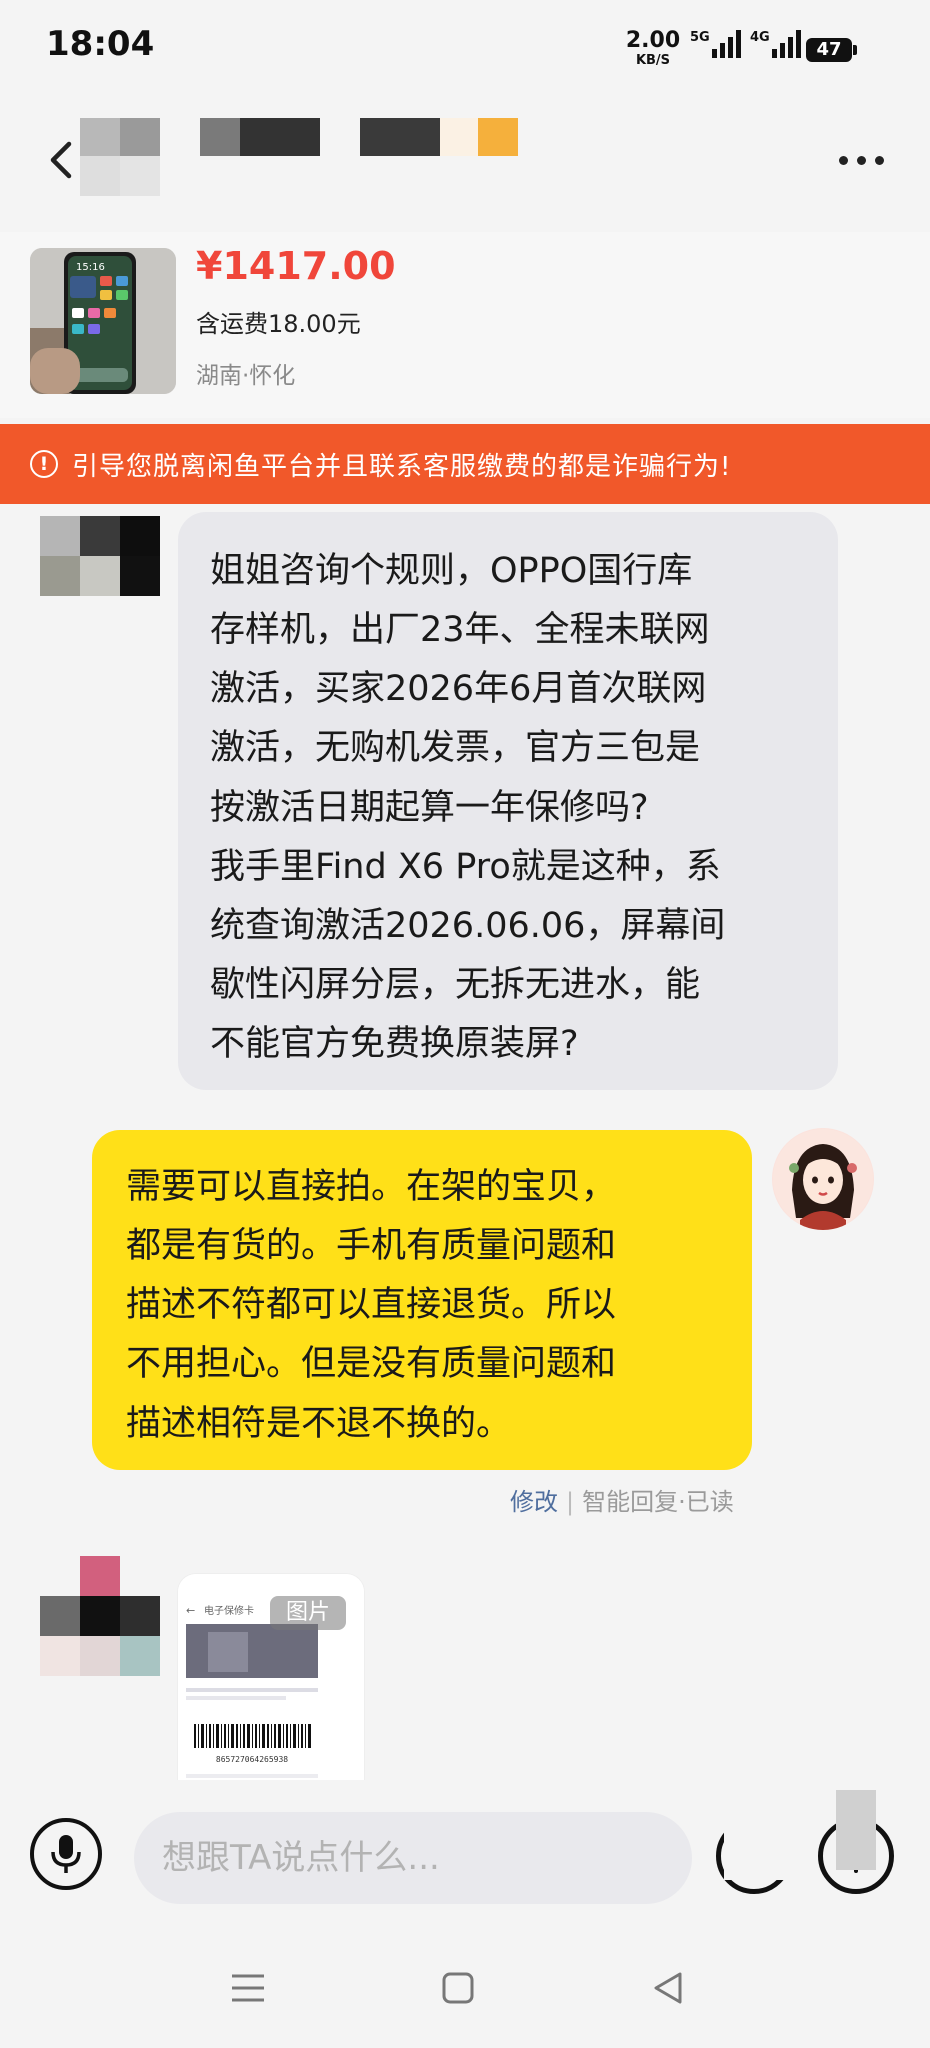  Describe the element at coordinates (843, 160) in the screenshot. I see `more-horizontal-icon` at that location.